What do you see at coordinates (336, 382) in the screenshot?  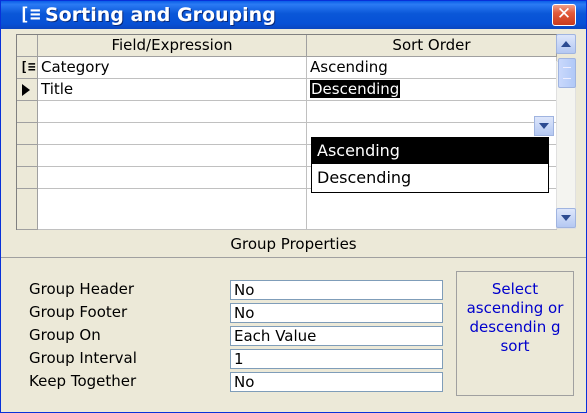 I see `keep-together-field: No` at bounding box center [336, 382].